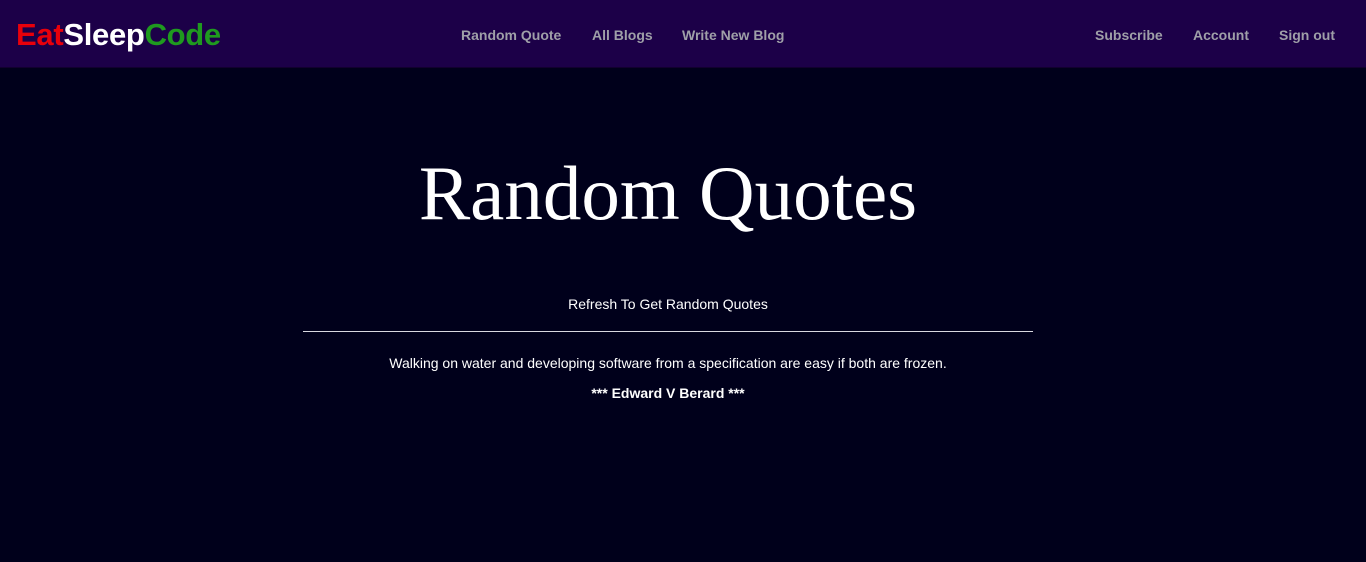 The height and width of the screenshot is (562, 1366). Describe the element at coordinates (733, 35) in the screenshot. I see `nav-link-write-new-blog: Write New Blog` at that location.